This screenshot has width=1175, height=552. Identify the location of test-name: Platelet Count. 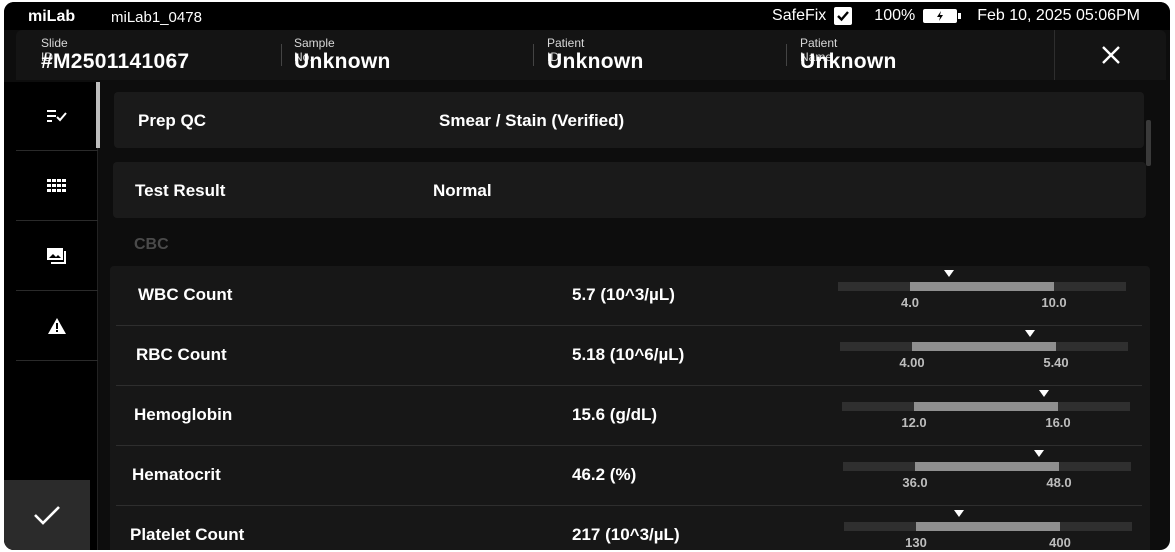
(187, 534).